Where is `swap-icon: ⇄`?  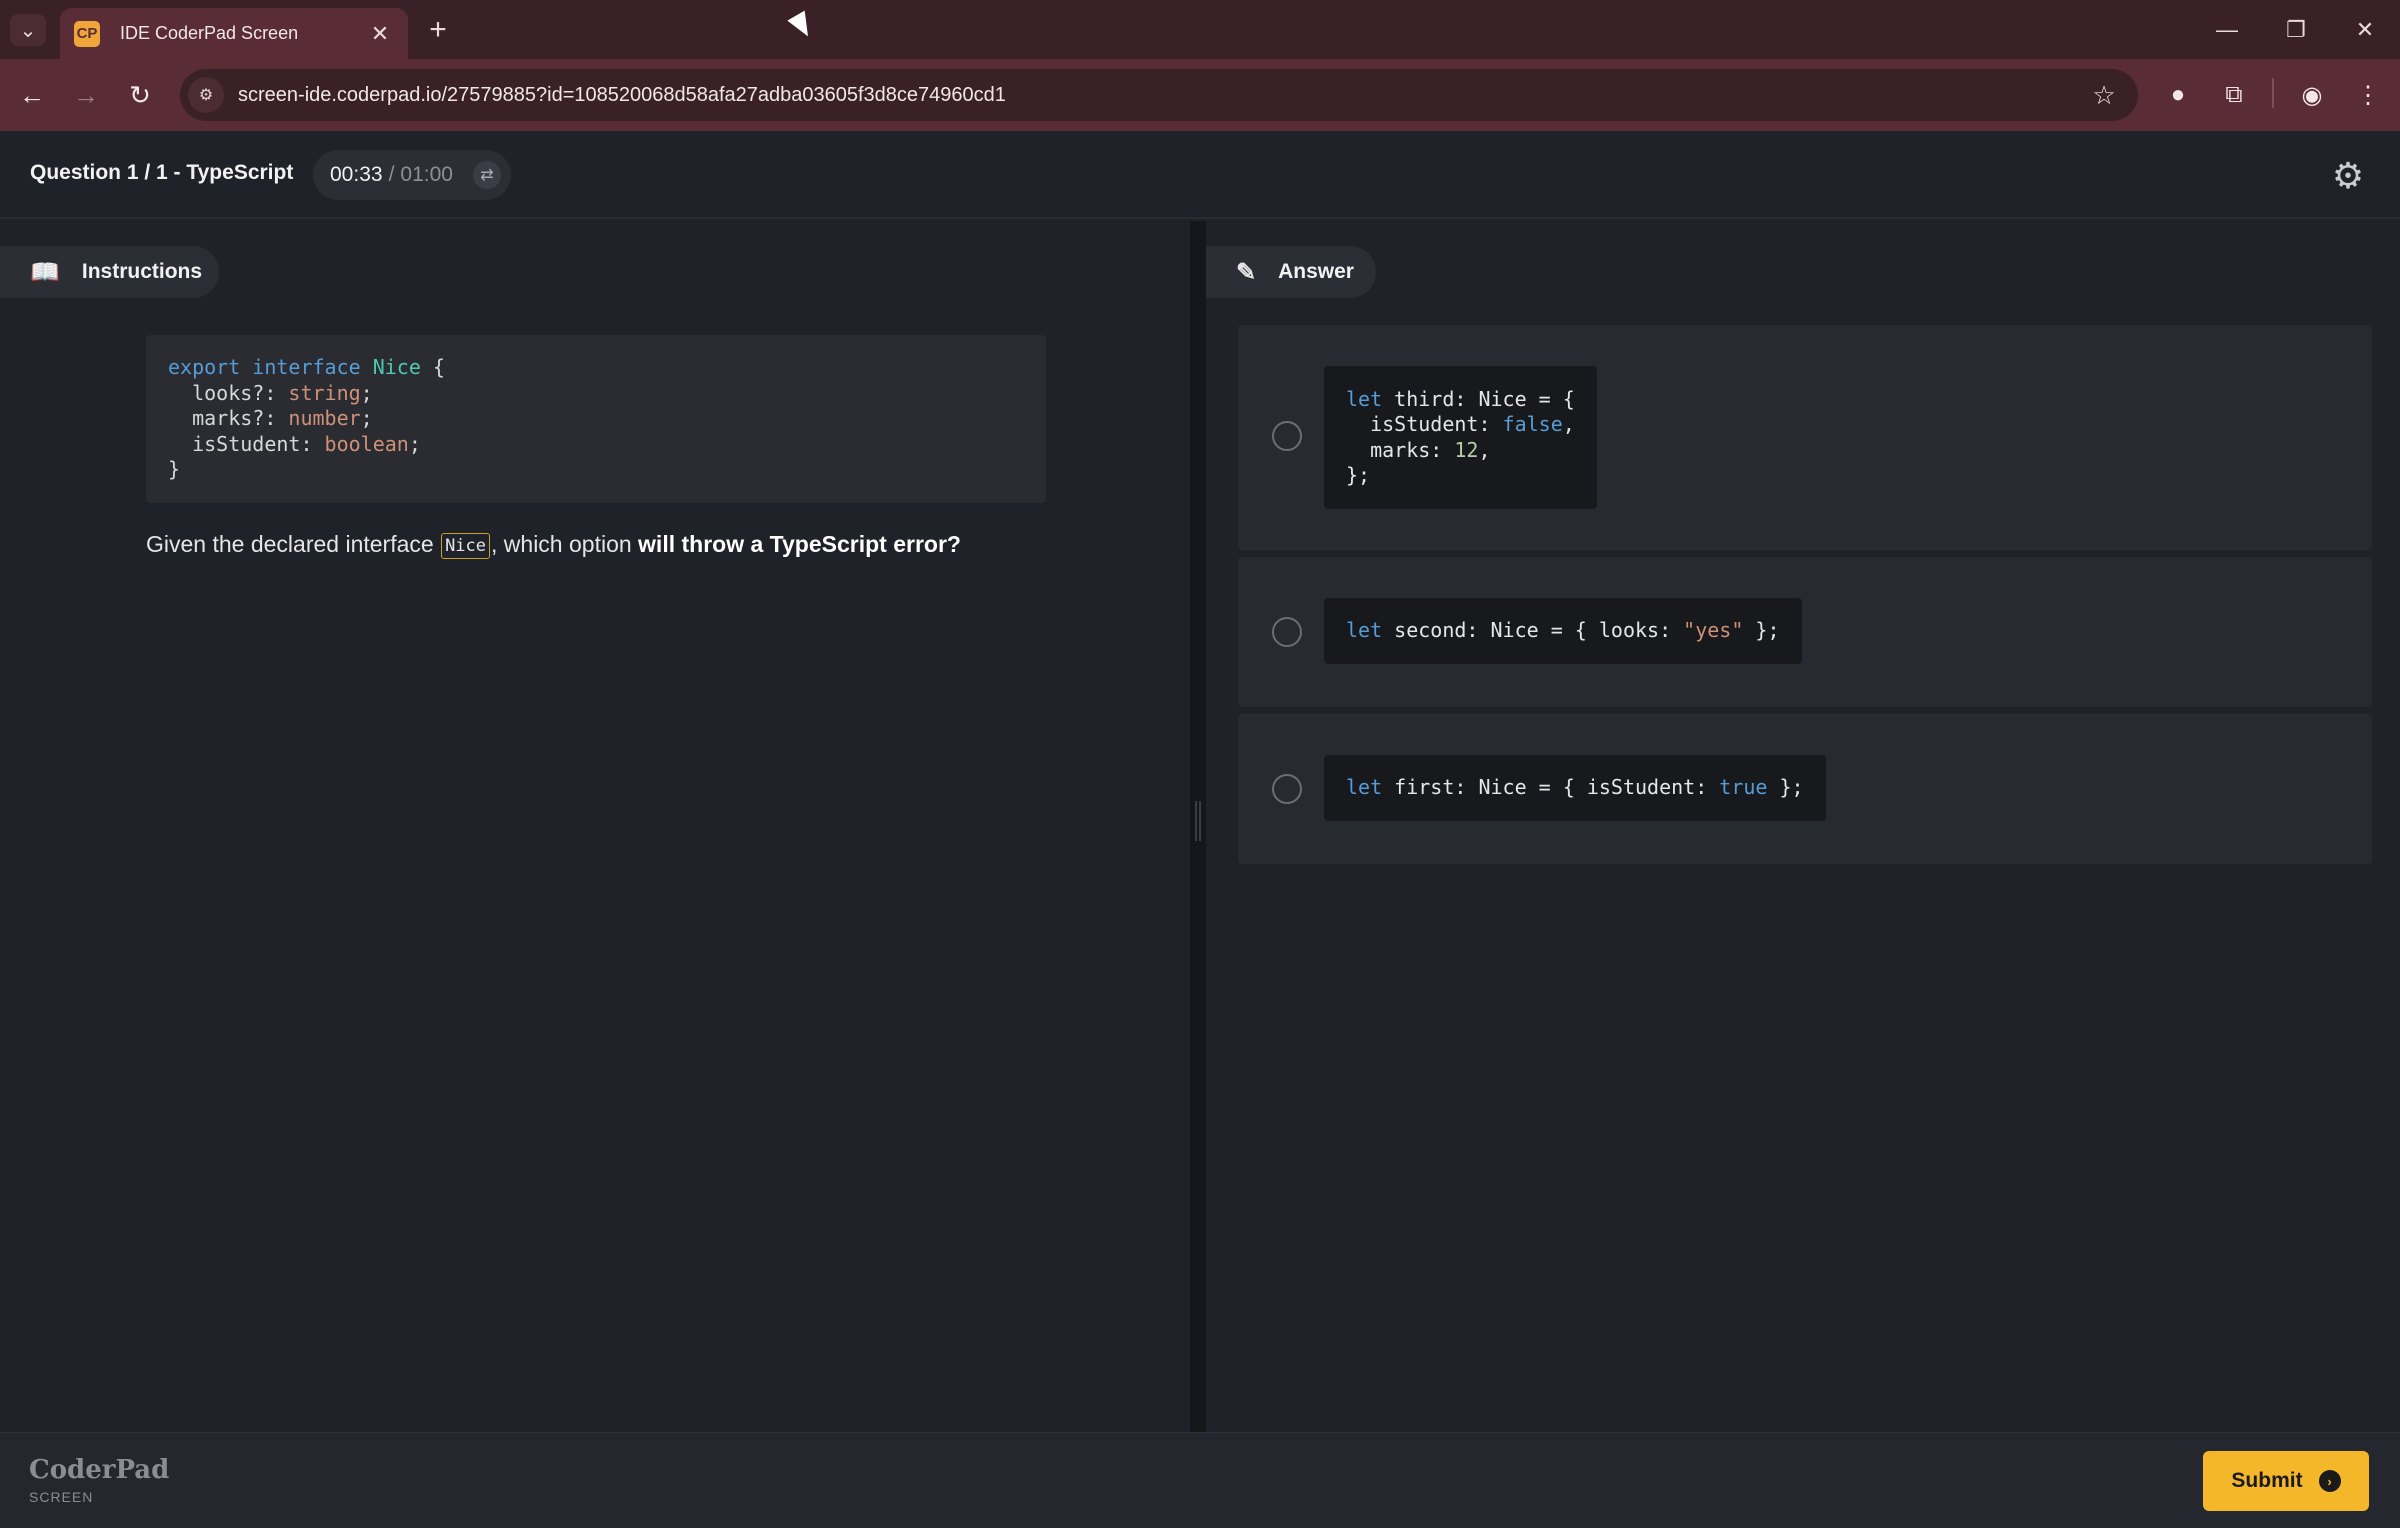
swap-icon: ⇄ is located at coordinates (487, 175).